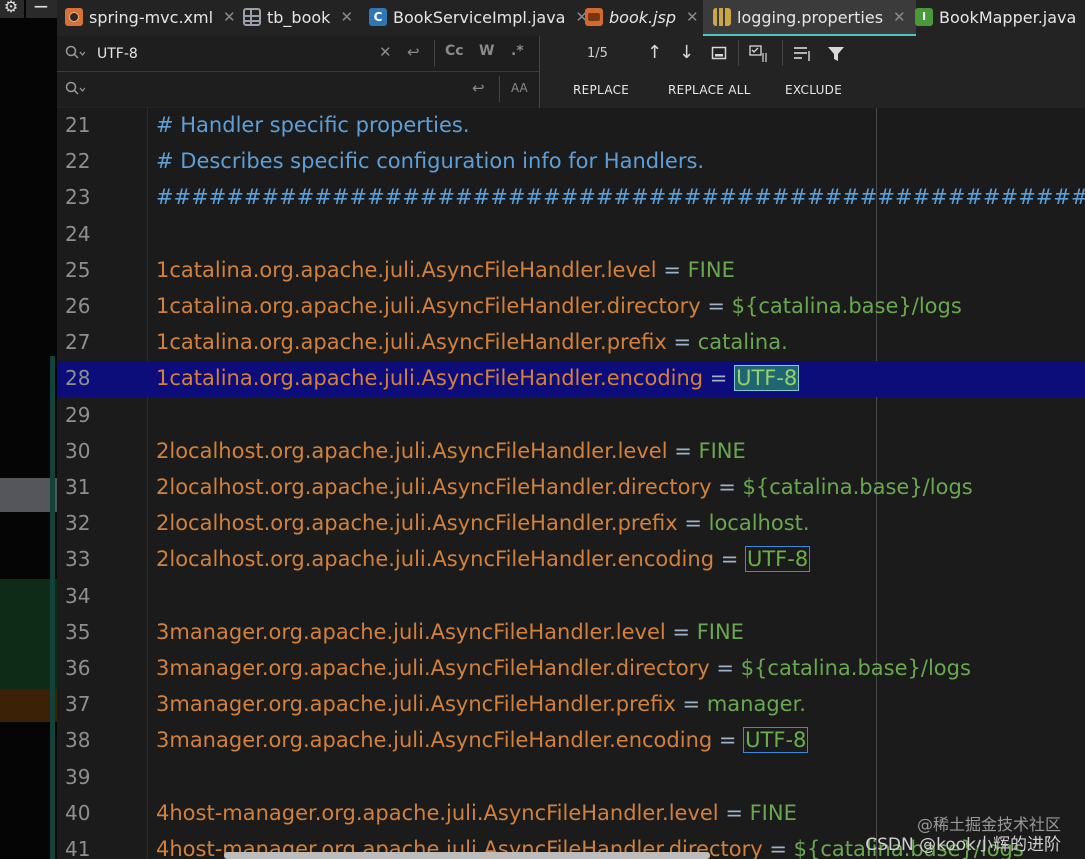 The image size is (1085, 859). I want to click on line-number: 28, so click(78, 378).